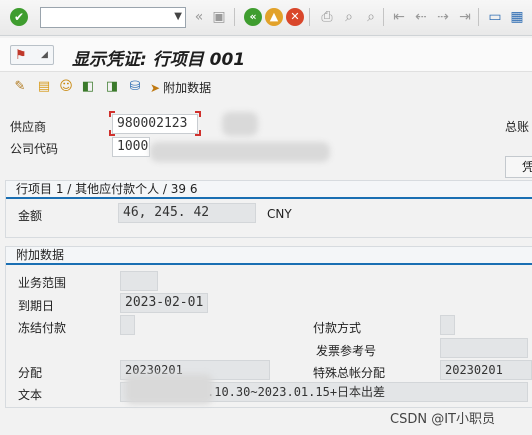  What do you see at coordinates (266, 88) in the screenshot?
I see `application-toolbar: ✎ ▤ ☺ ◧ ◨ ⛁ ➤ 附加数据` at bounding box center [266, 88].